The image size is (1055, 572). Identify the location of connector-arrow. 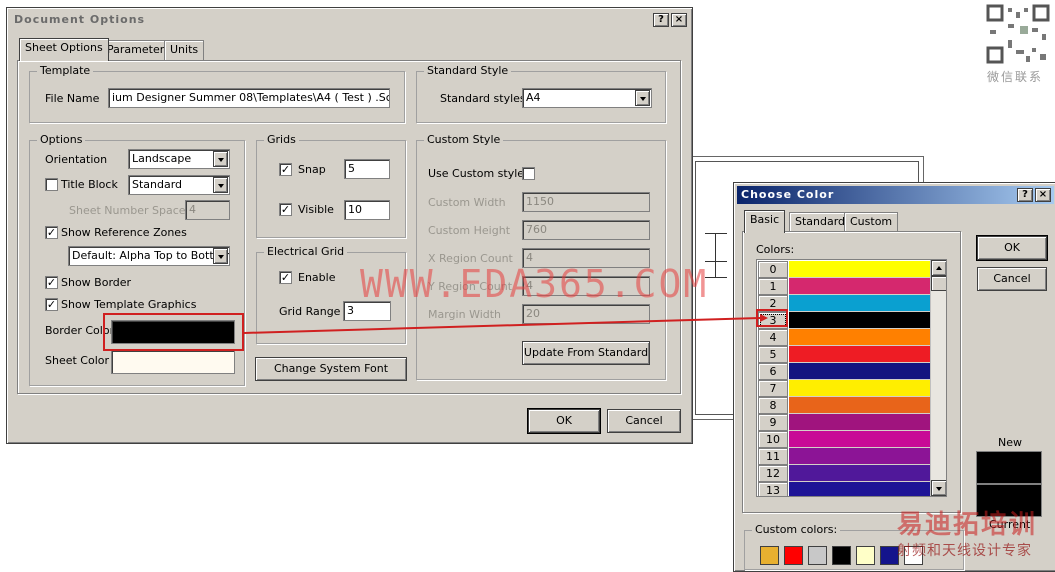
(515, 321).